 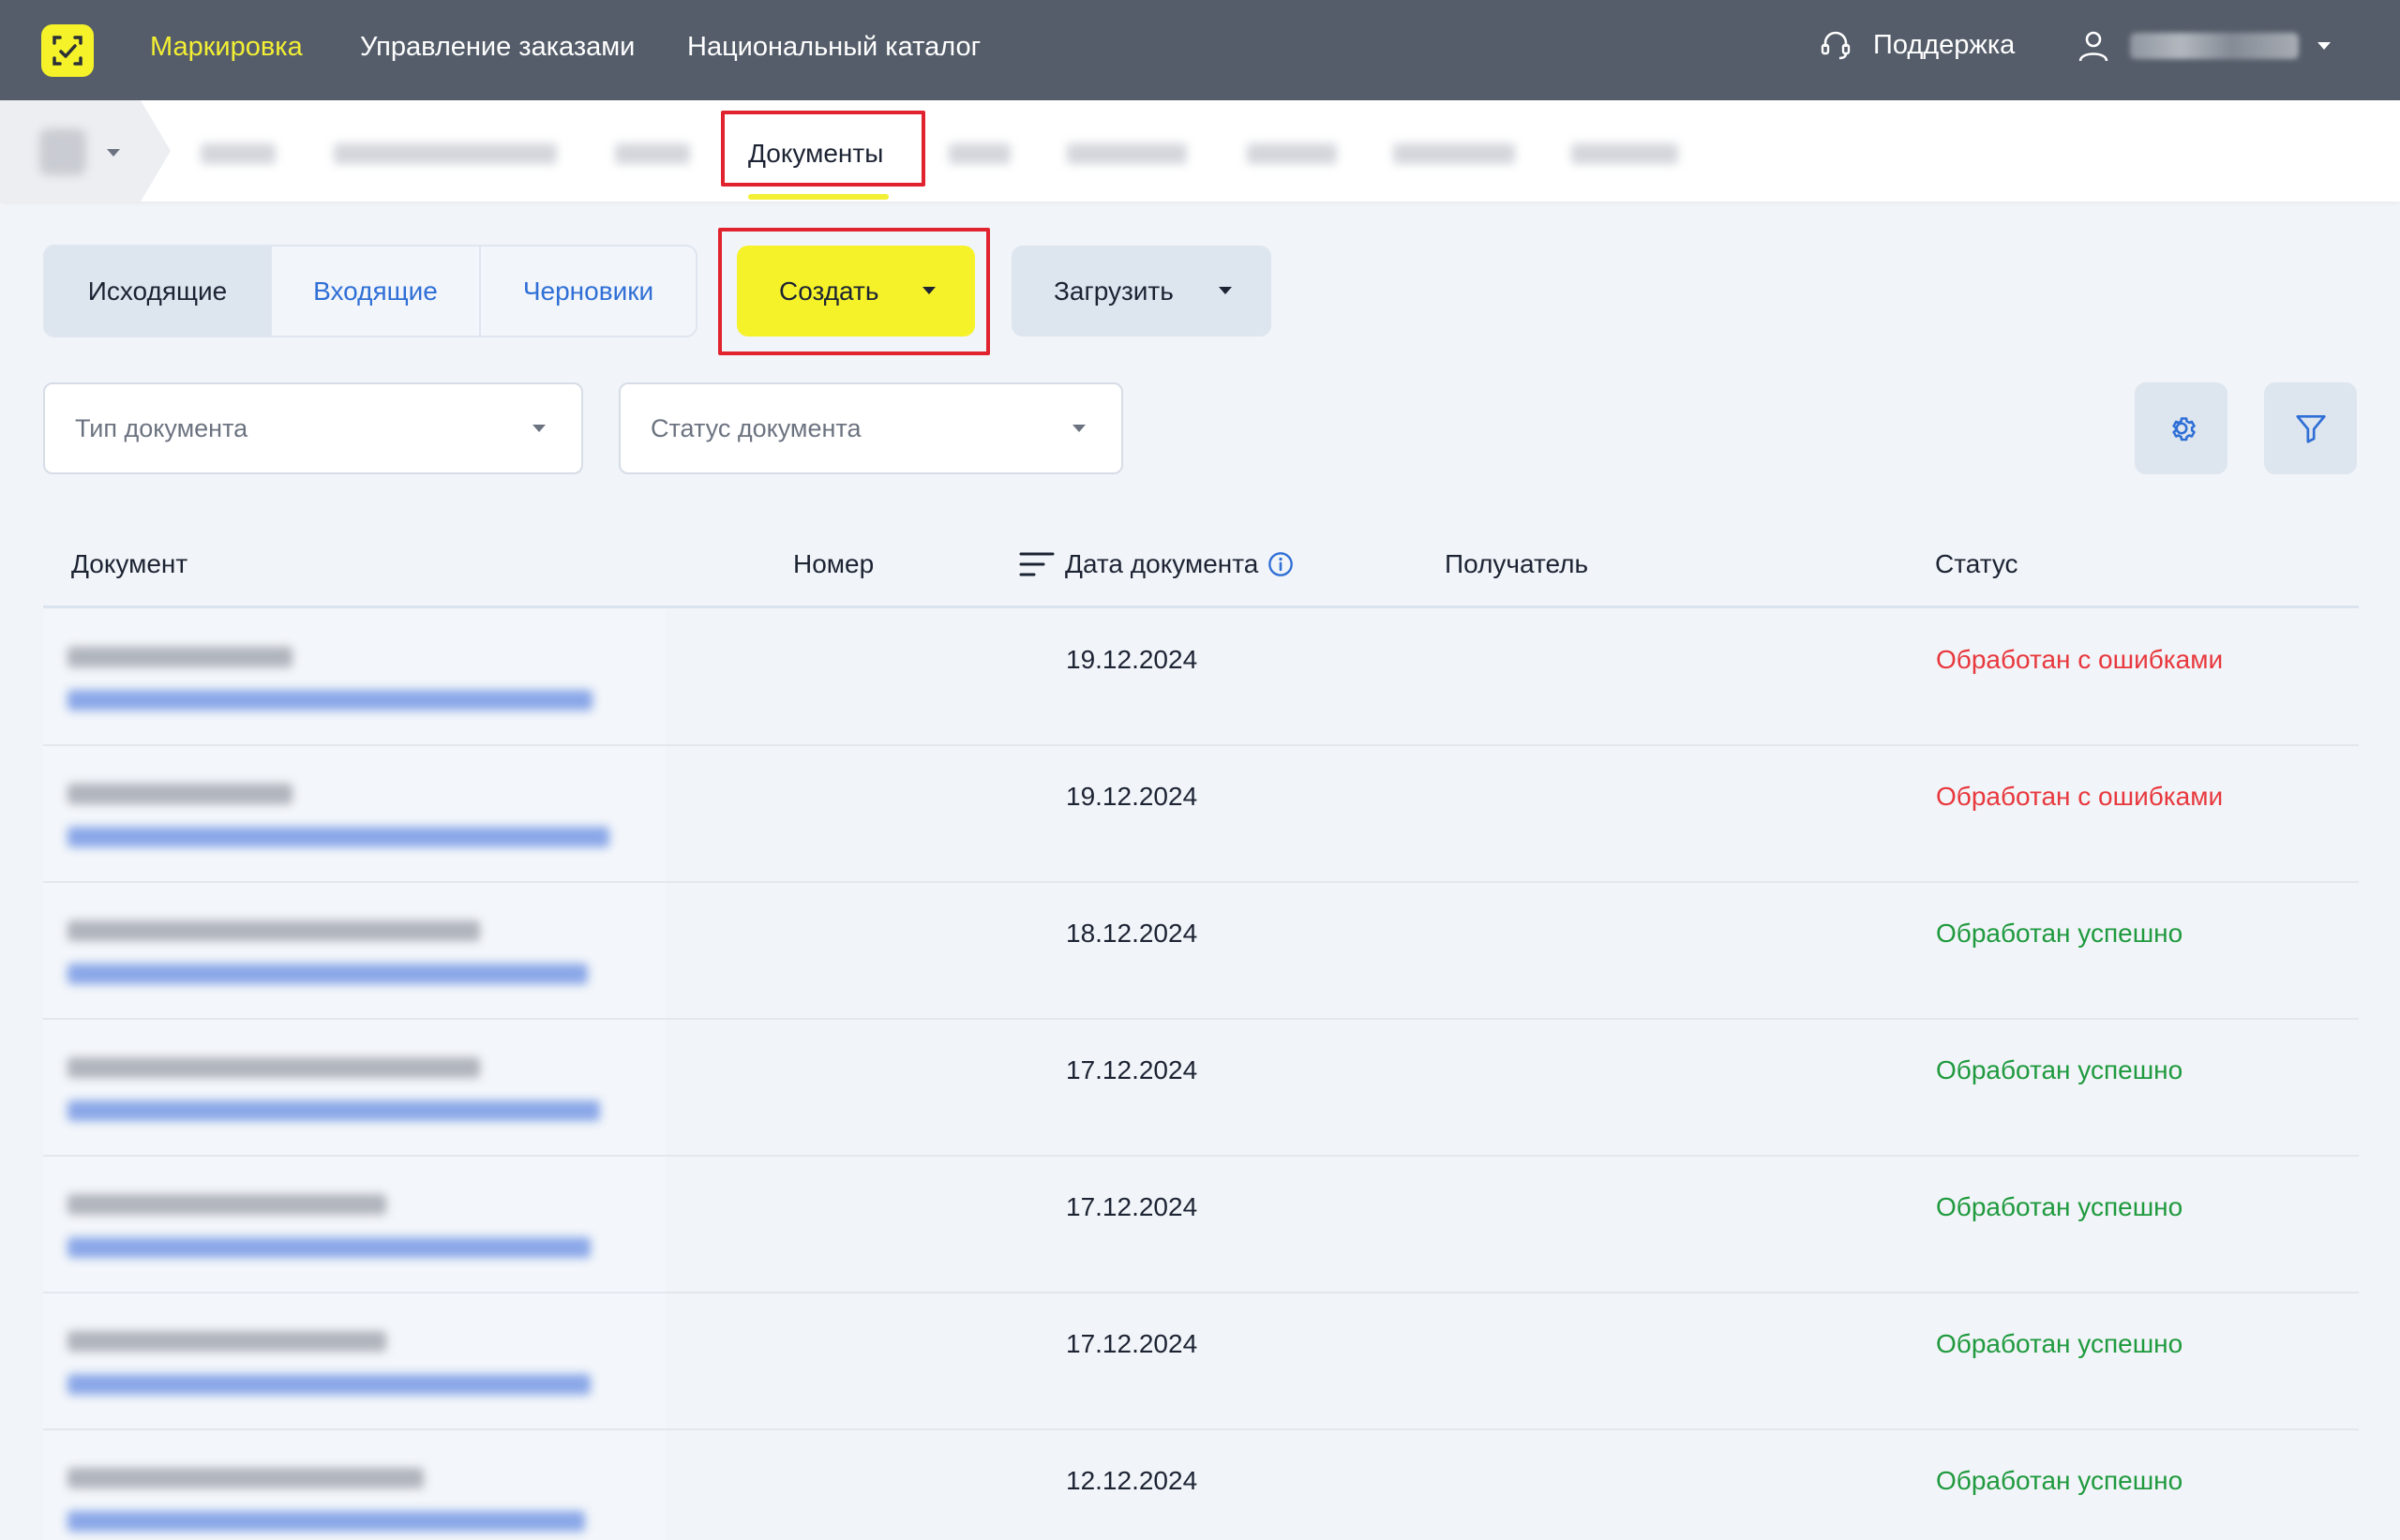 What do you see at coordinates (376, 292) in the screenshot?
I see `tab-incoming: Входящие` at bounding box center [376, 292].